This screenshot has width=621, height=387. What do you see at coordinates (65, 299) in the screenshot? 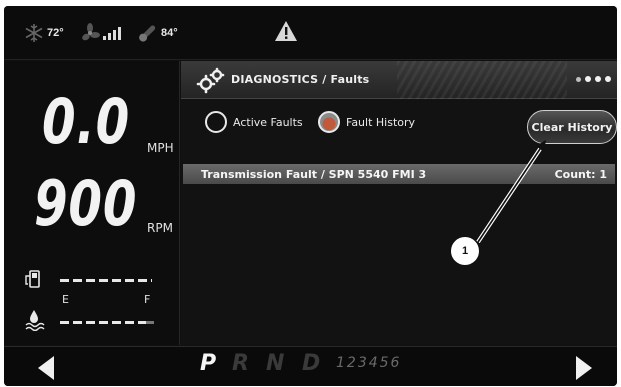
I see `fuel-empty-label: E` at bounding box center [65, 299].